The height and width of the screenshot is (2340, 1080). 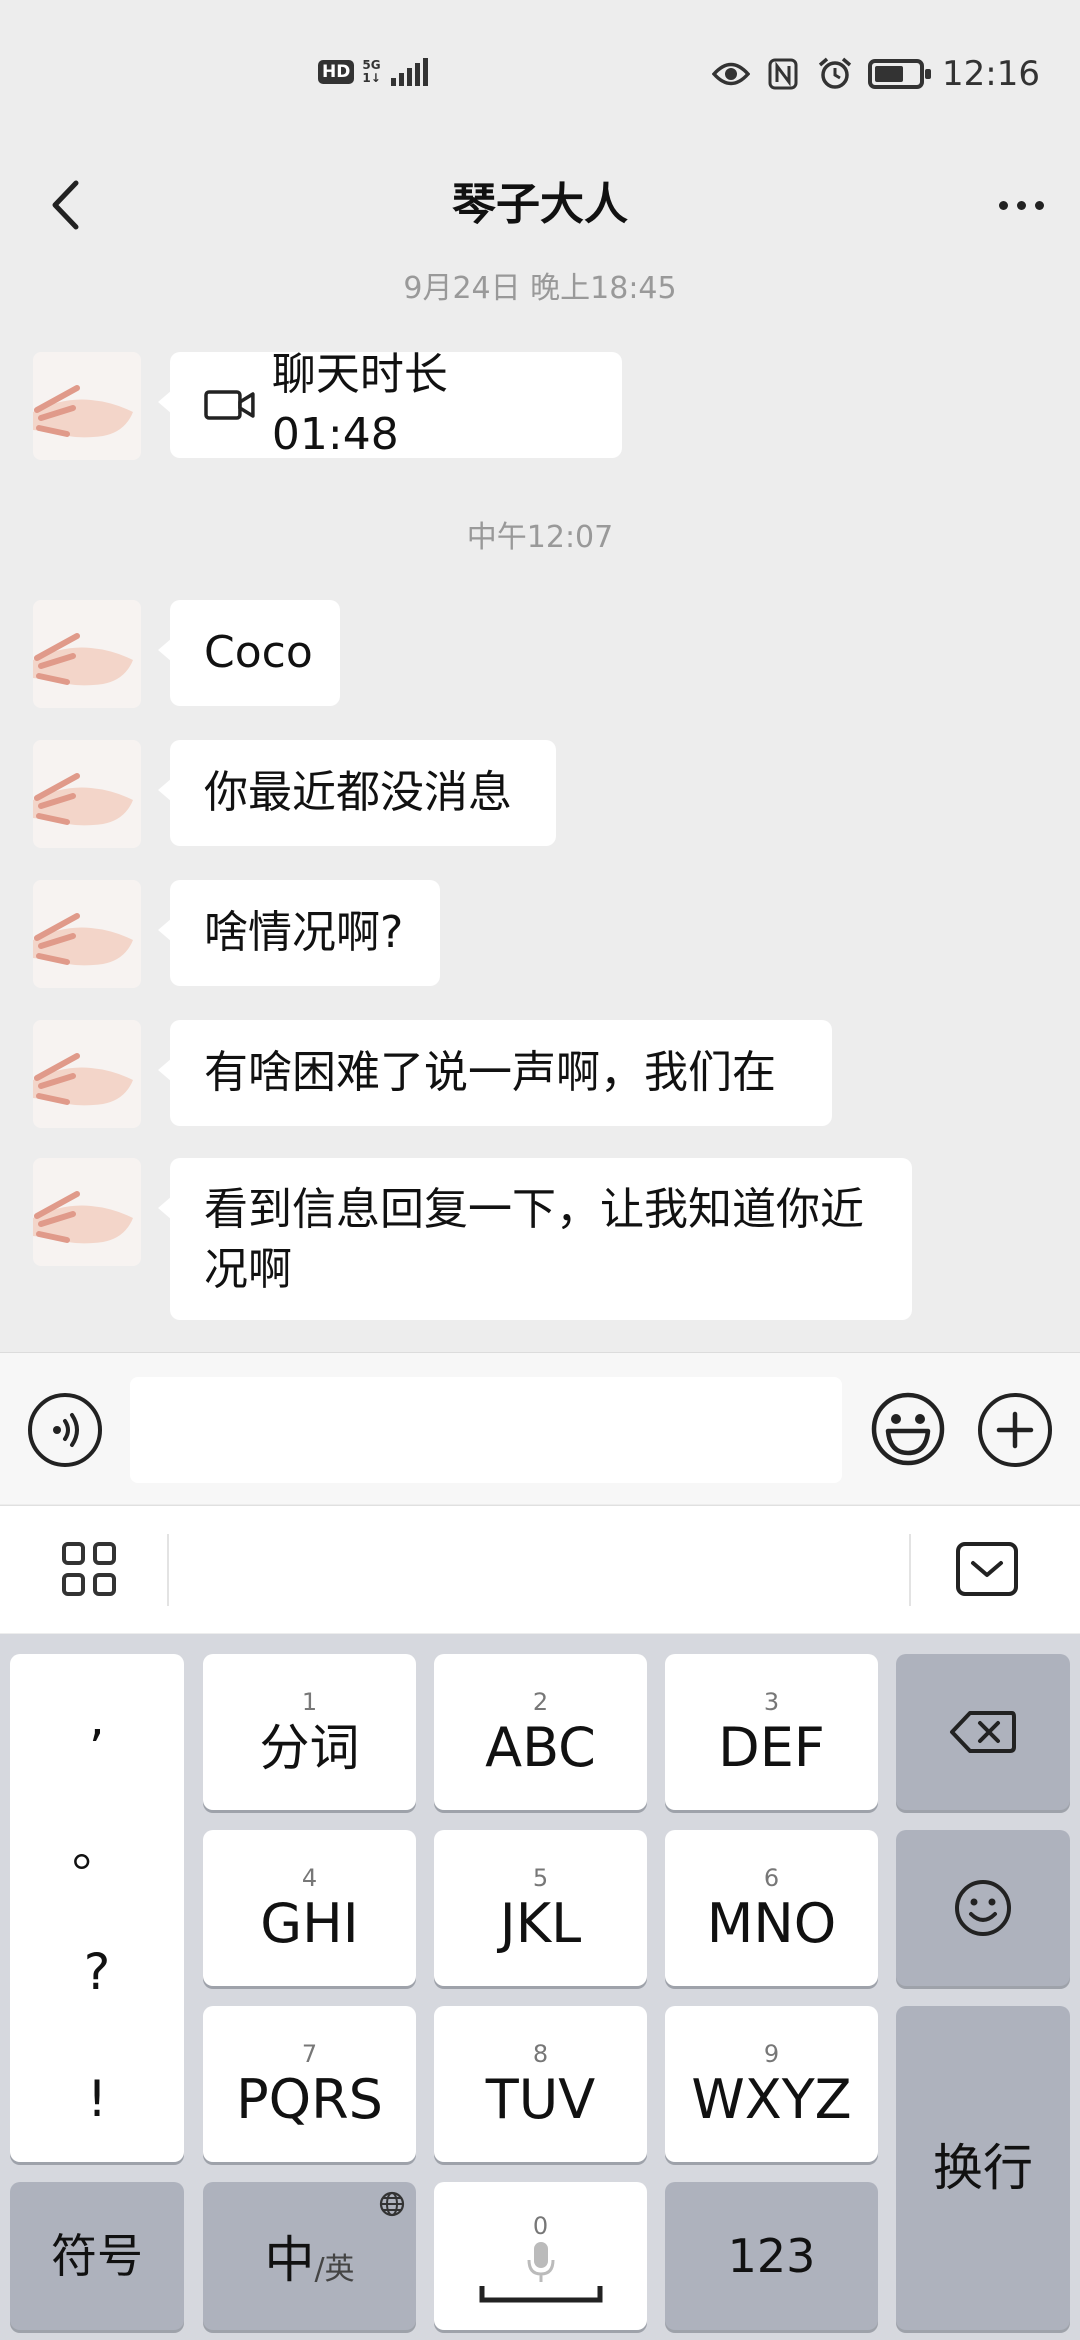 I want to click on key-number: 6, so click(x=771, y=1878).